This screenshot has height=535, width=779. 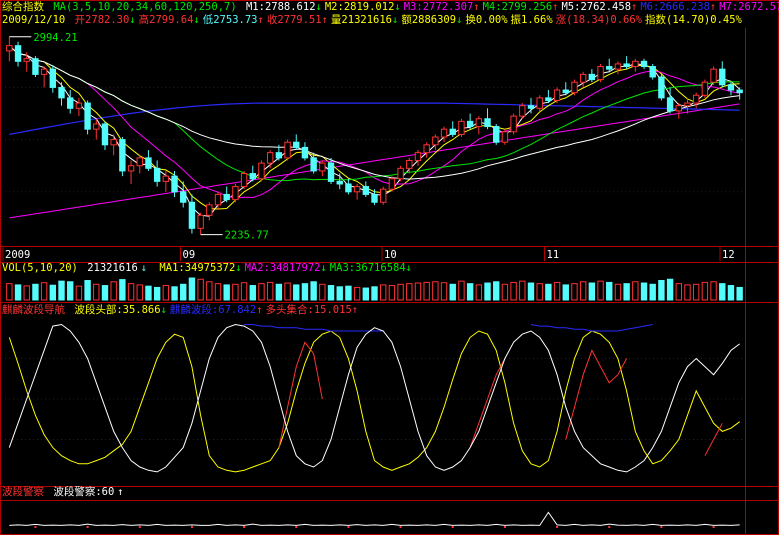 What do you see at coordinates (596, 7) in the screenshot?
I see `ma-value-label: M5:2762.458` at bounding box center [596, 7].